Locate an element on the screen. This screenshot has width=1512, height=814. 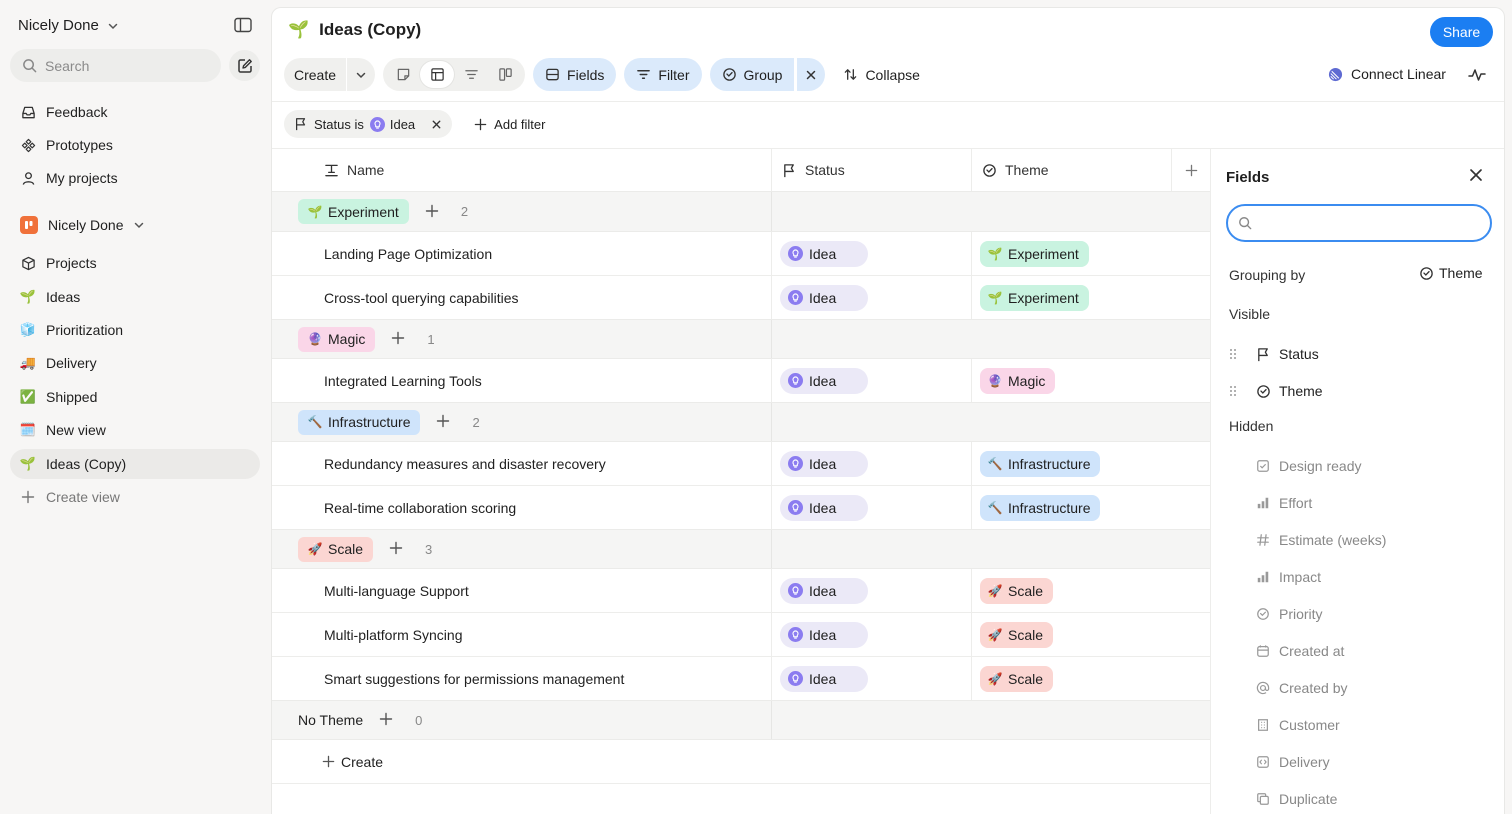
fields-search-input is located at coordinates (1368, 223).